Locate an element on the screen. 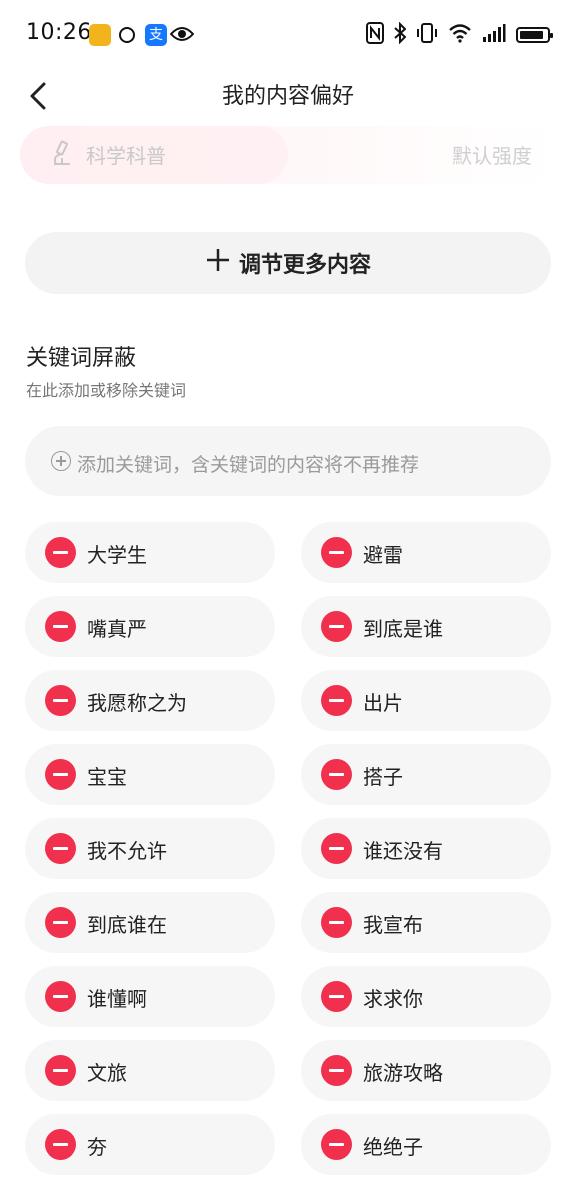  microscope-icon is located at coordinates (62, 156).